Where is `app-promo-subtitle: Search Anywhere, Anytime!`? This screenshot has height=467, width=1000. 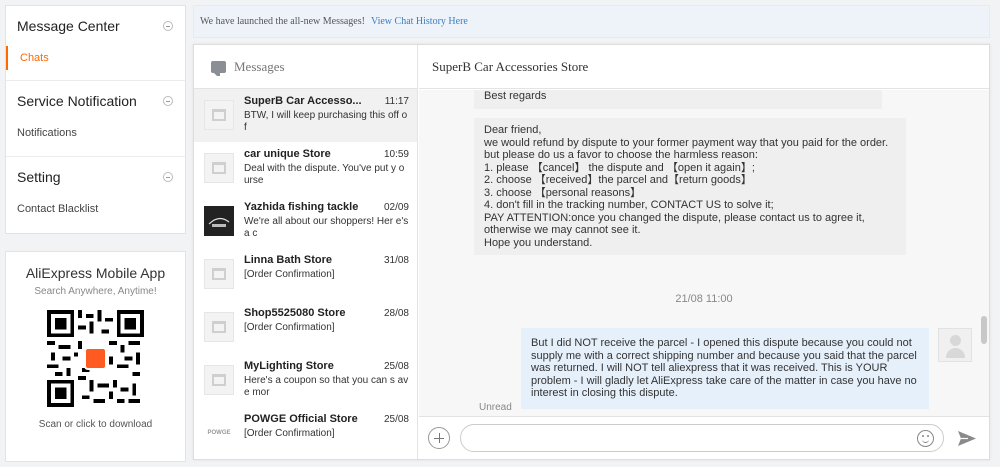
app-promo-subtitle: Search Anywhere, Anytime! is located at coordinates (95, 291).